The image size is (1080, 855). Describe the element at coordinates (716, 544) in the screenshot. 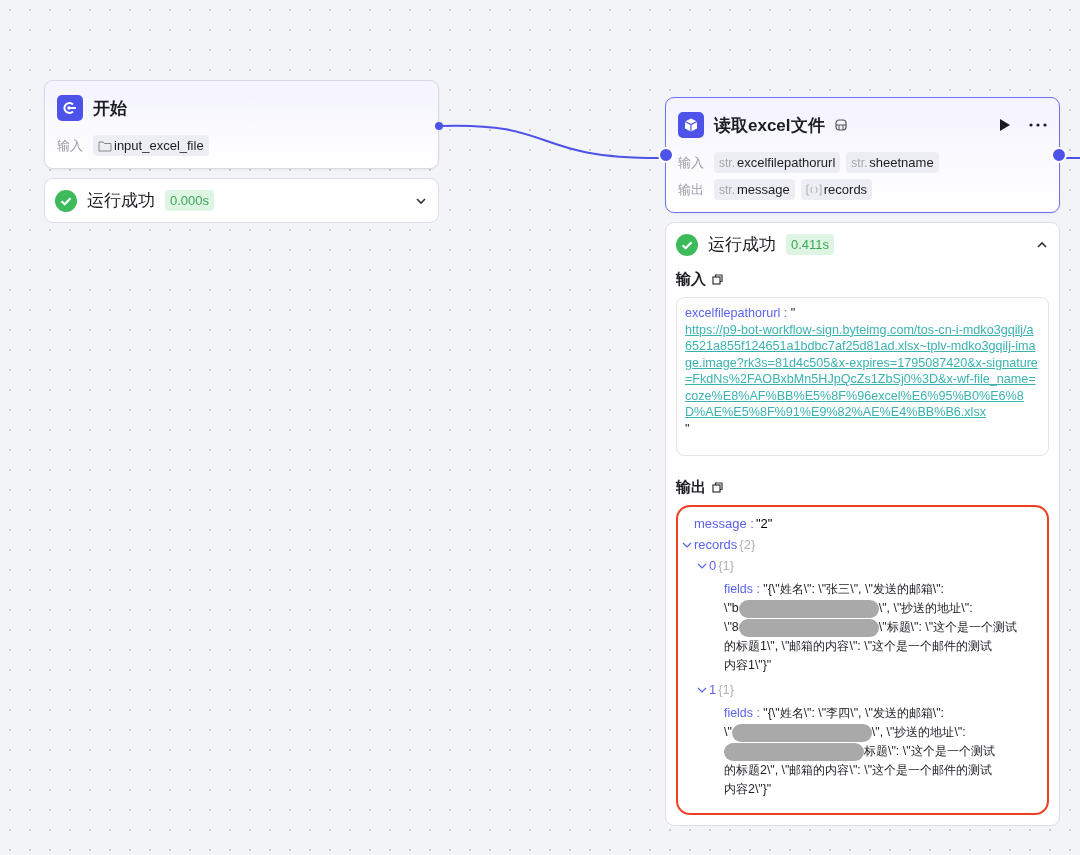

I see `tree-key: records` at that location.